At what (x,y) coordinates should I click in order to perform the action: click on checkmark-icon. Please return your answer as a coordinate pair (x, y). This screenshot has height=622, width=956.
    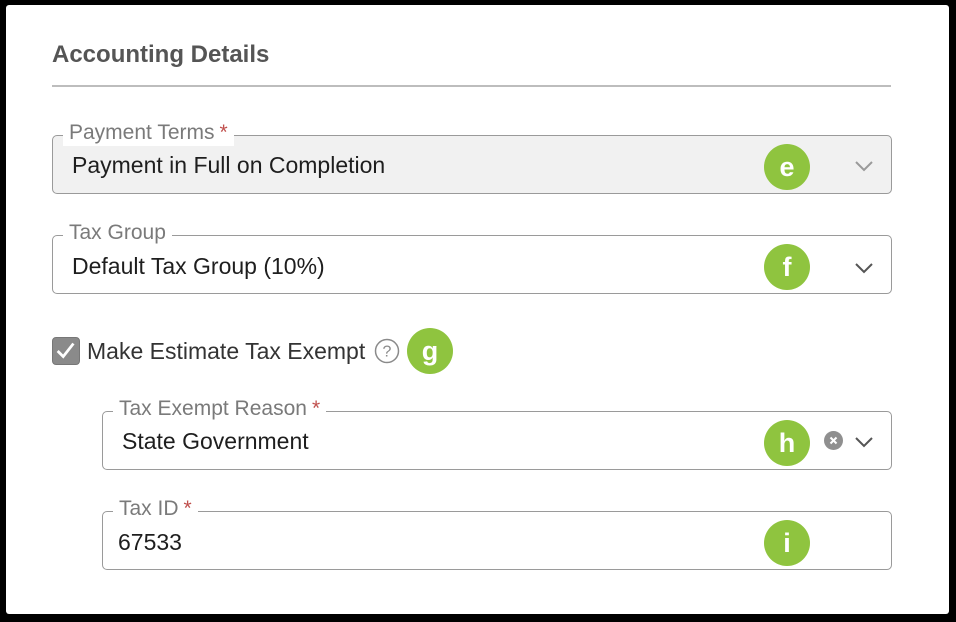
    Looking at the image, I should click on (65, 350).